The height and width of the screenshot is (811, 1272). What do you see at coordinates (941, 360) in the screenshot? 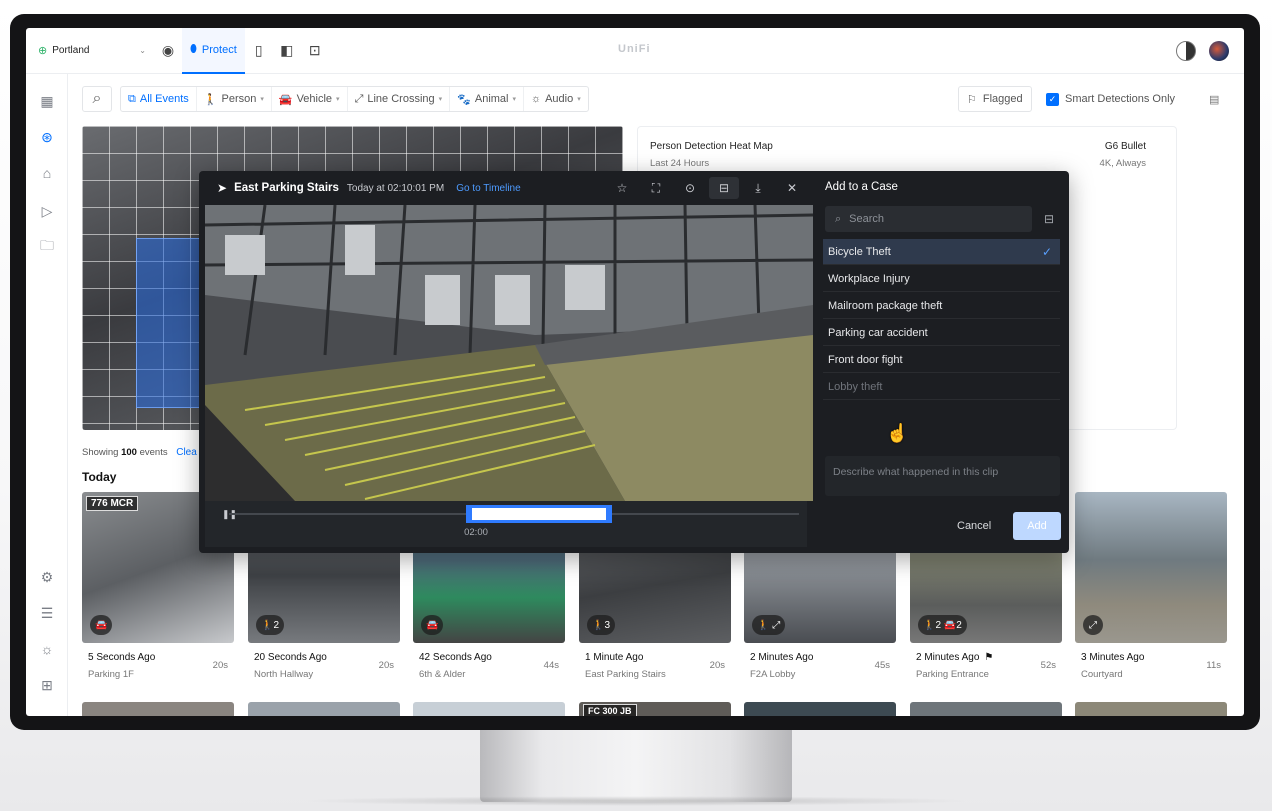
I see `case-item: Front door fight` at bounding box center [941, 360].